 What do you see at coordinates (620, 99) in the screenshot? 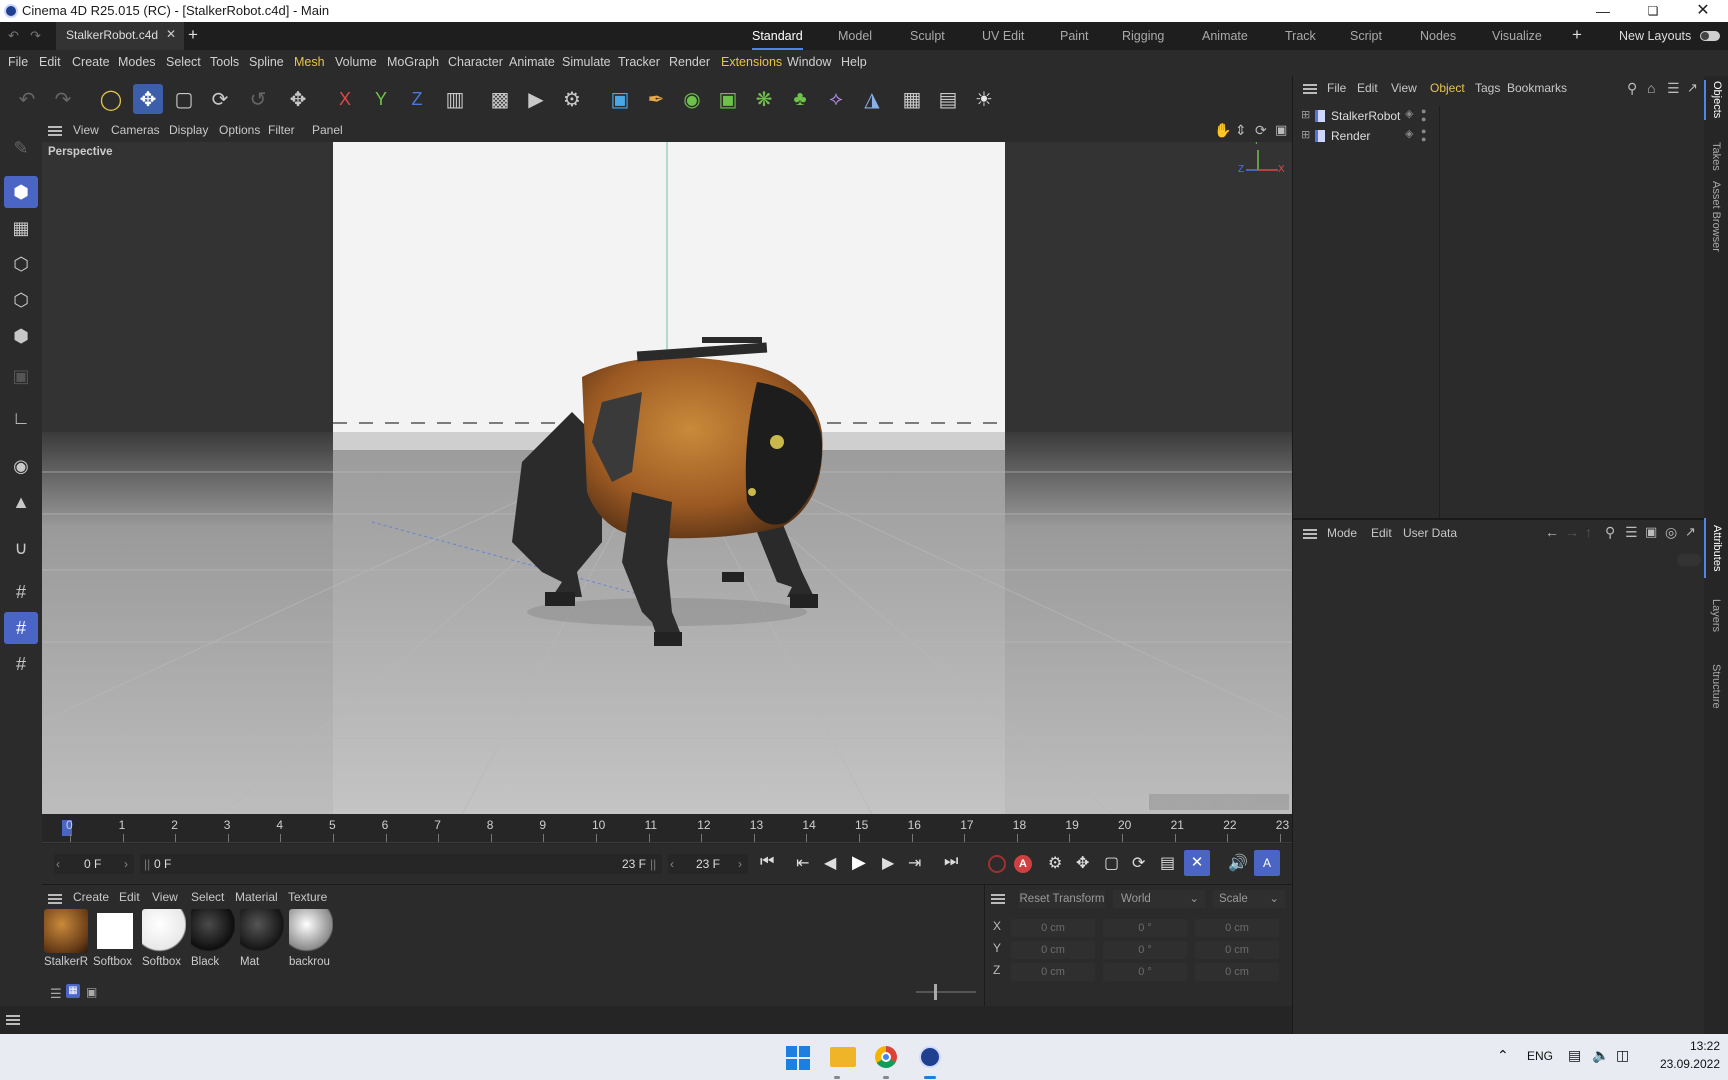
I see `cube-primitive-icon: ▣` at bounding box center [620, 99].